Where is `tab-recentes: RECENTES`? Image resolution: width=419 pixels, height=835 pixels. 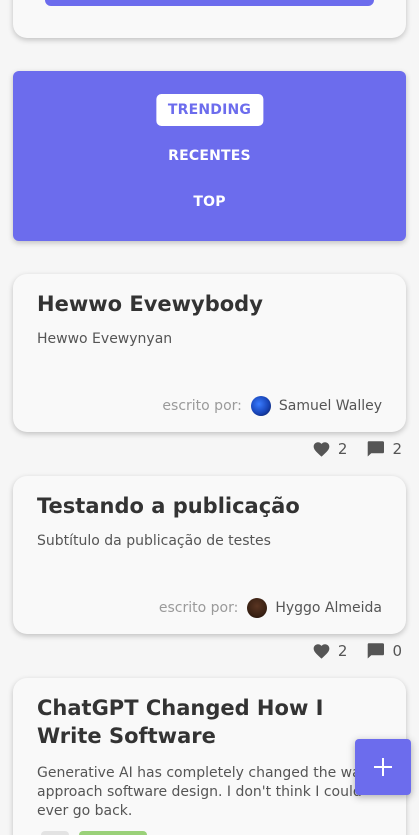
tab-recentes: RECENTES is located at coordinates (209, 156).